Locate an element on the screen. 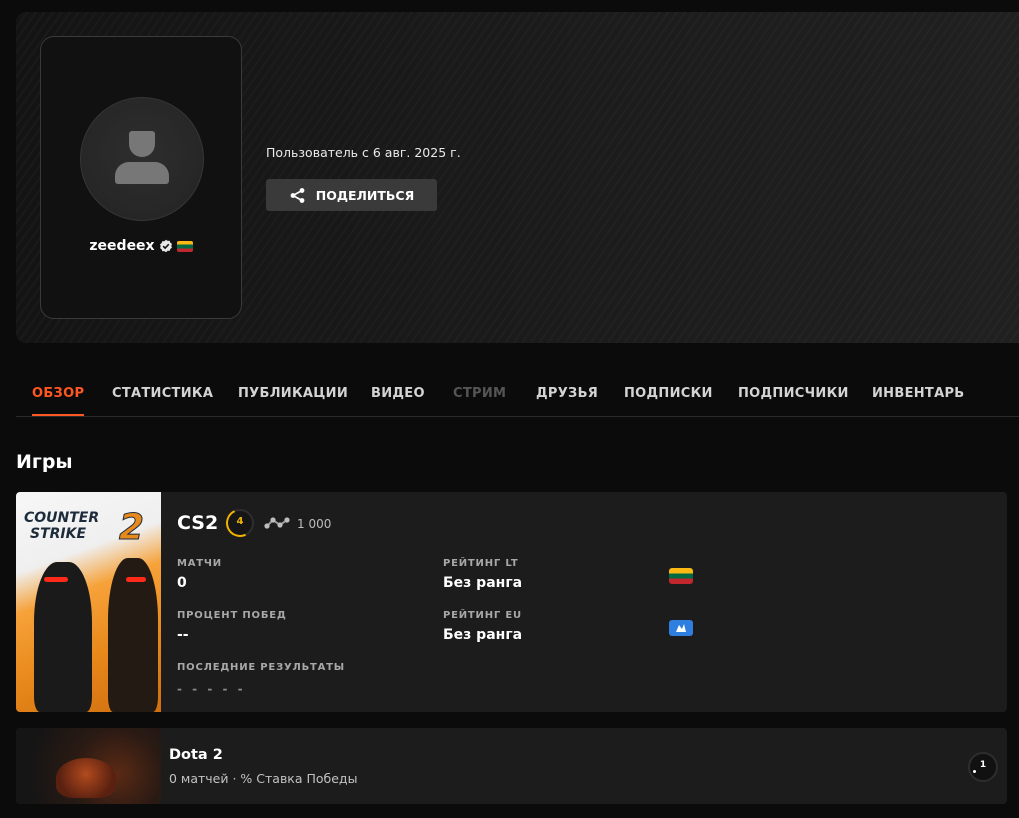 This screenshot has width=1019, height=818. tab-subscribers: ПОДПИСЧИКИ is located at coordinates (793, 393).